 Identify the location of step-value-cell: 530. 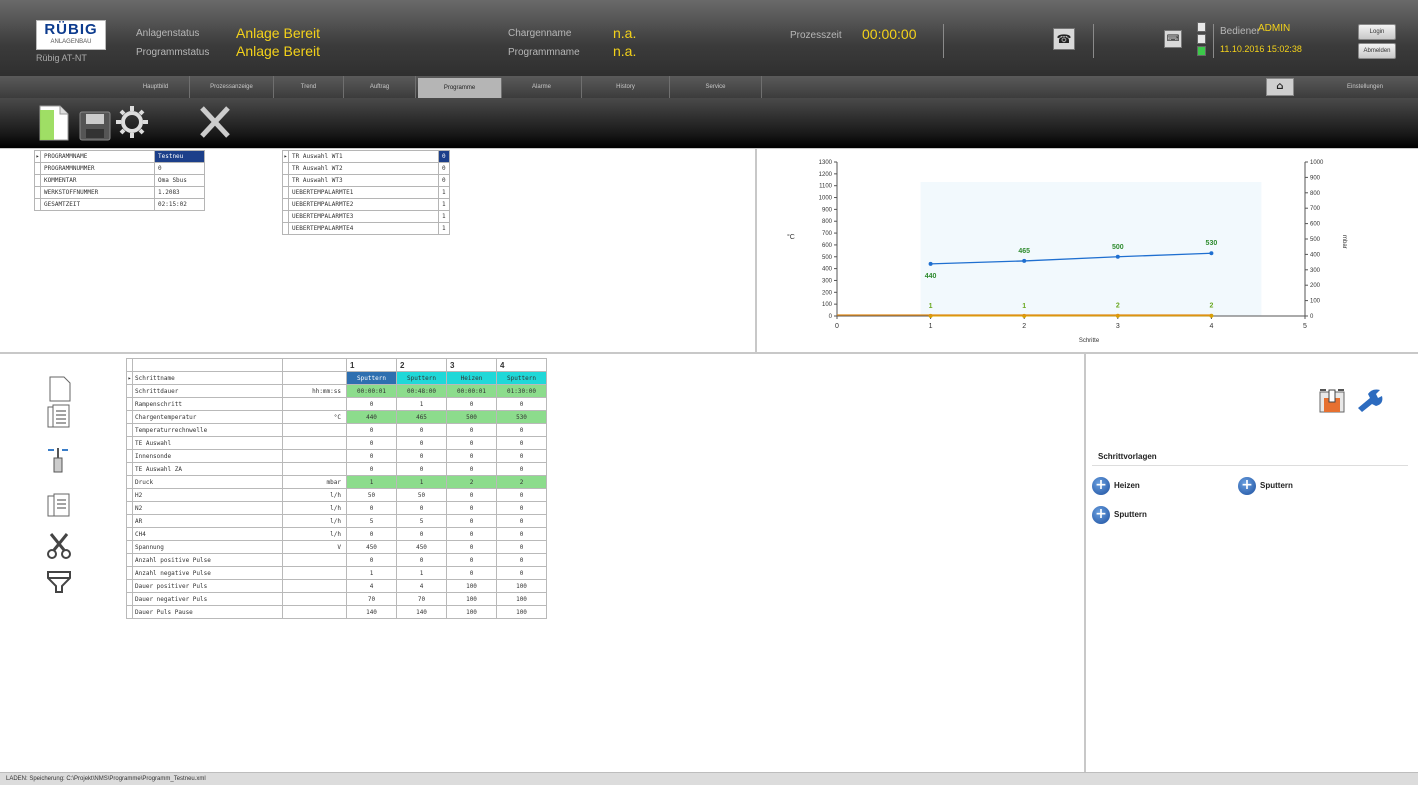
(521, 417).